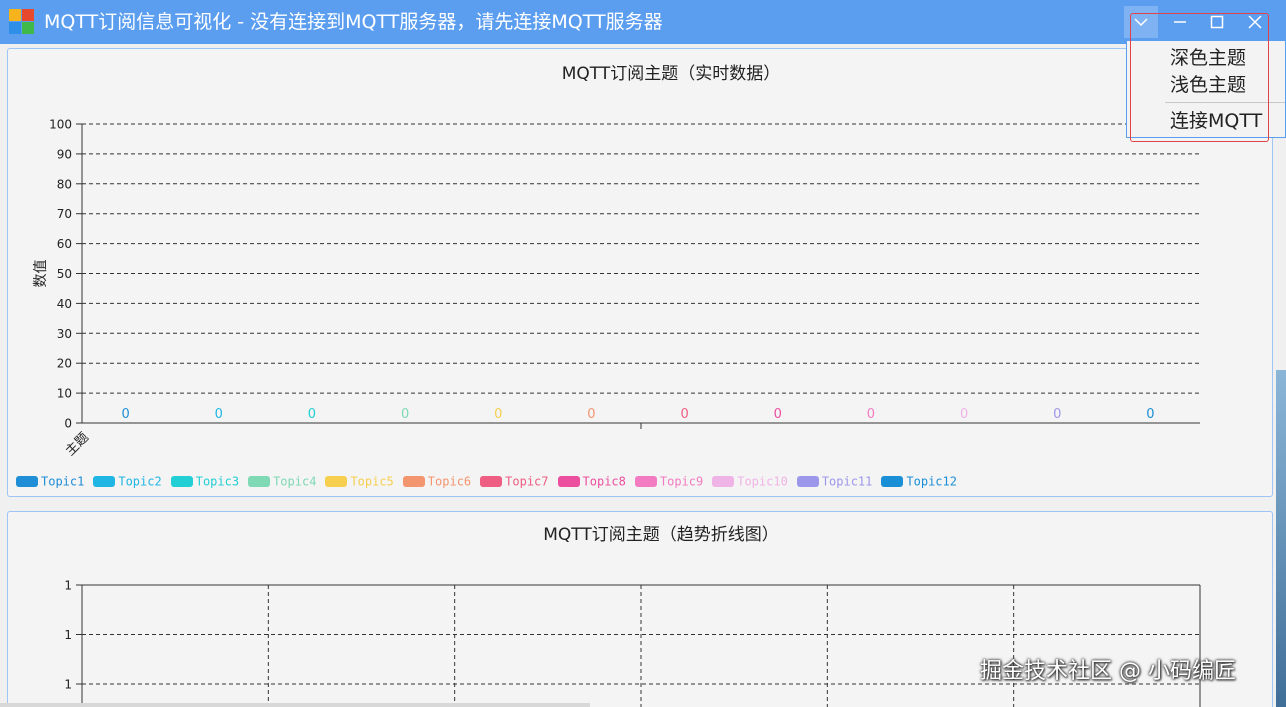  I want to click on y-tick-label: 20, so click(64, 364).